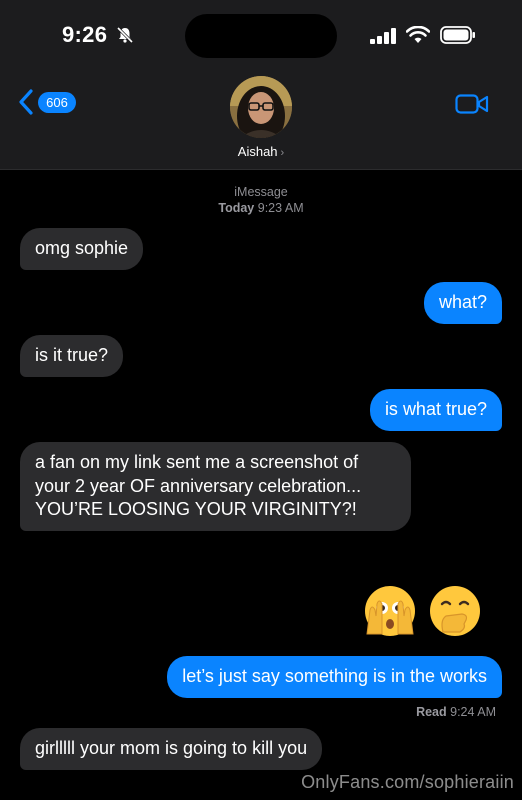 Image resolution: width=522 pixels, height=800 pixels. I want to click on avatar, so click(261, 107).